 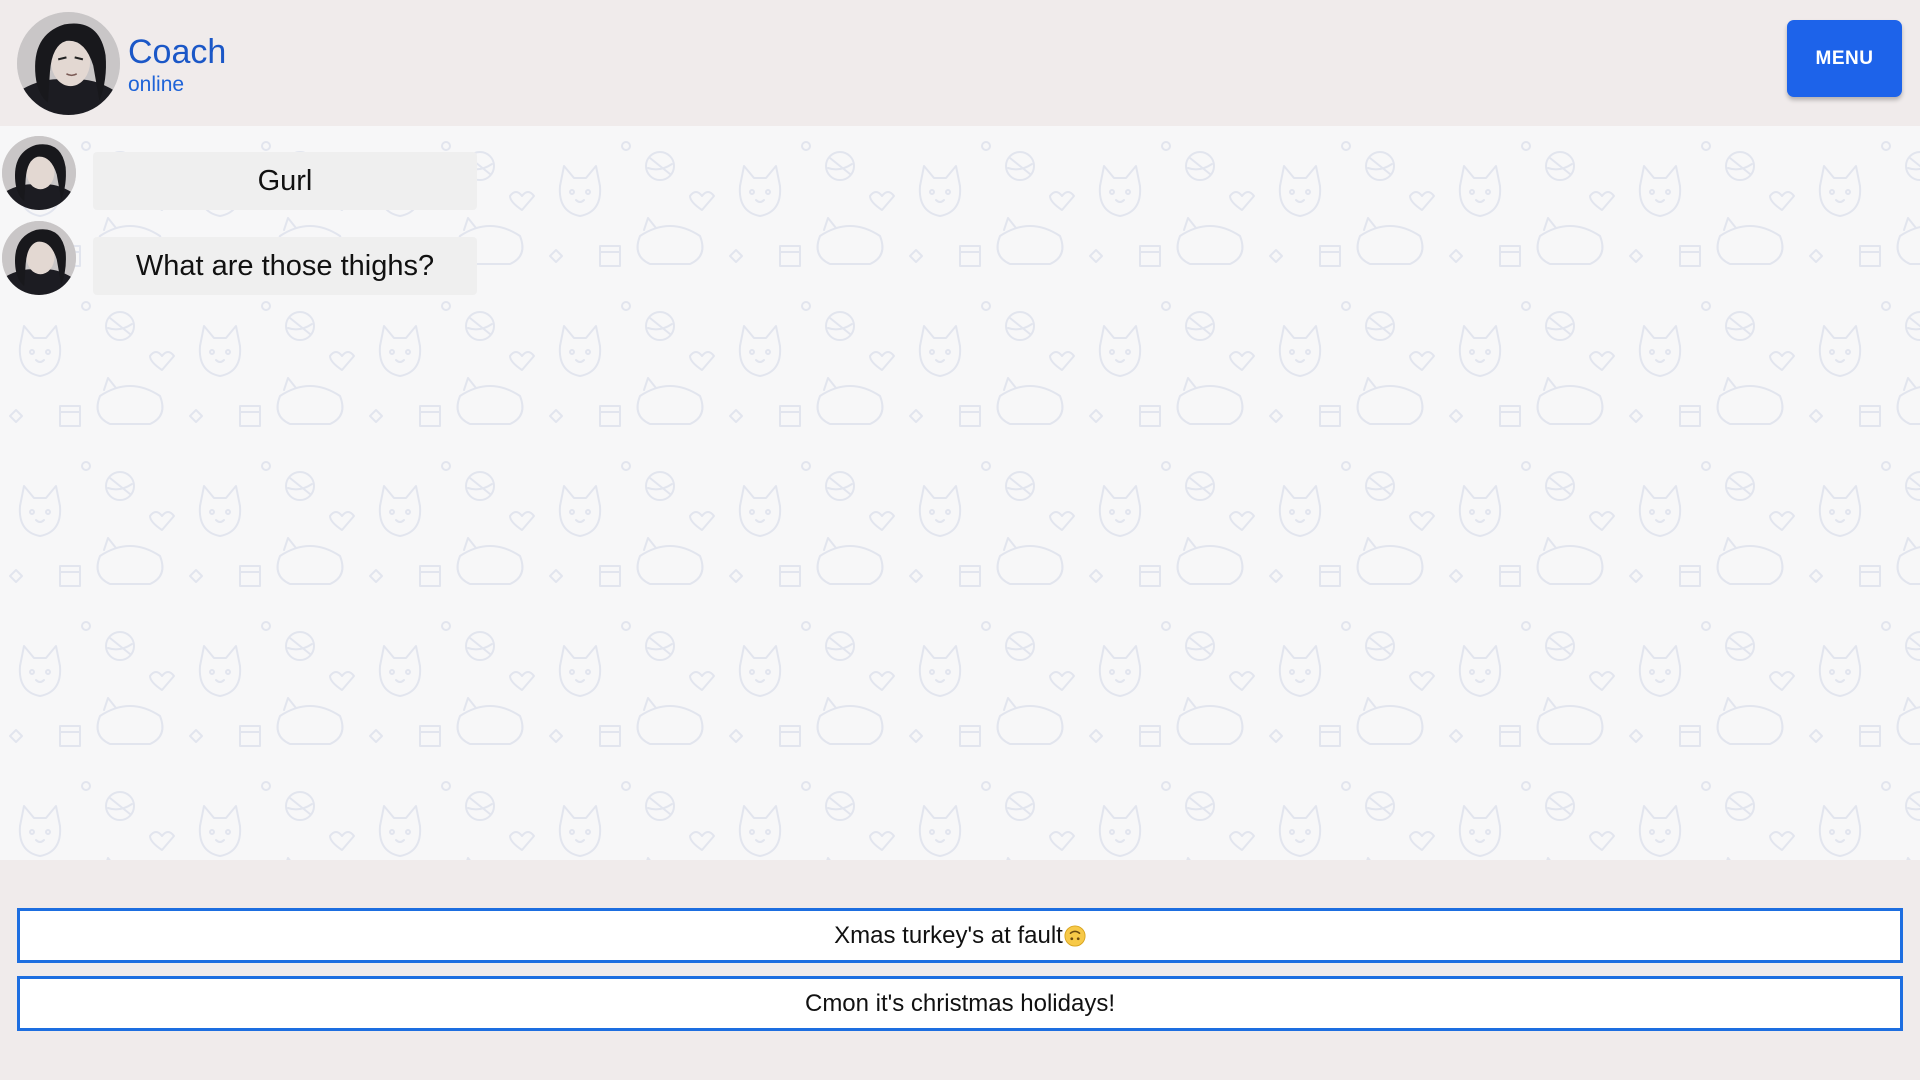 I want to click on choice-label: Cmon it's christmas holidays!, so click(x=959, y=1003).